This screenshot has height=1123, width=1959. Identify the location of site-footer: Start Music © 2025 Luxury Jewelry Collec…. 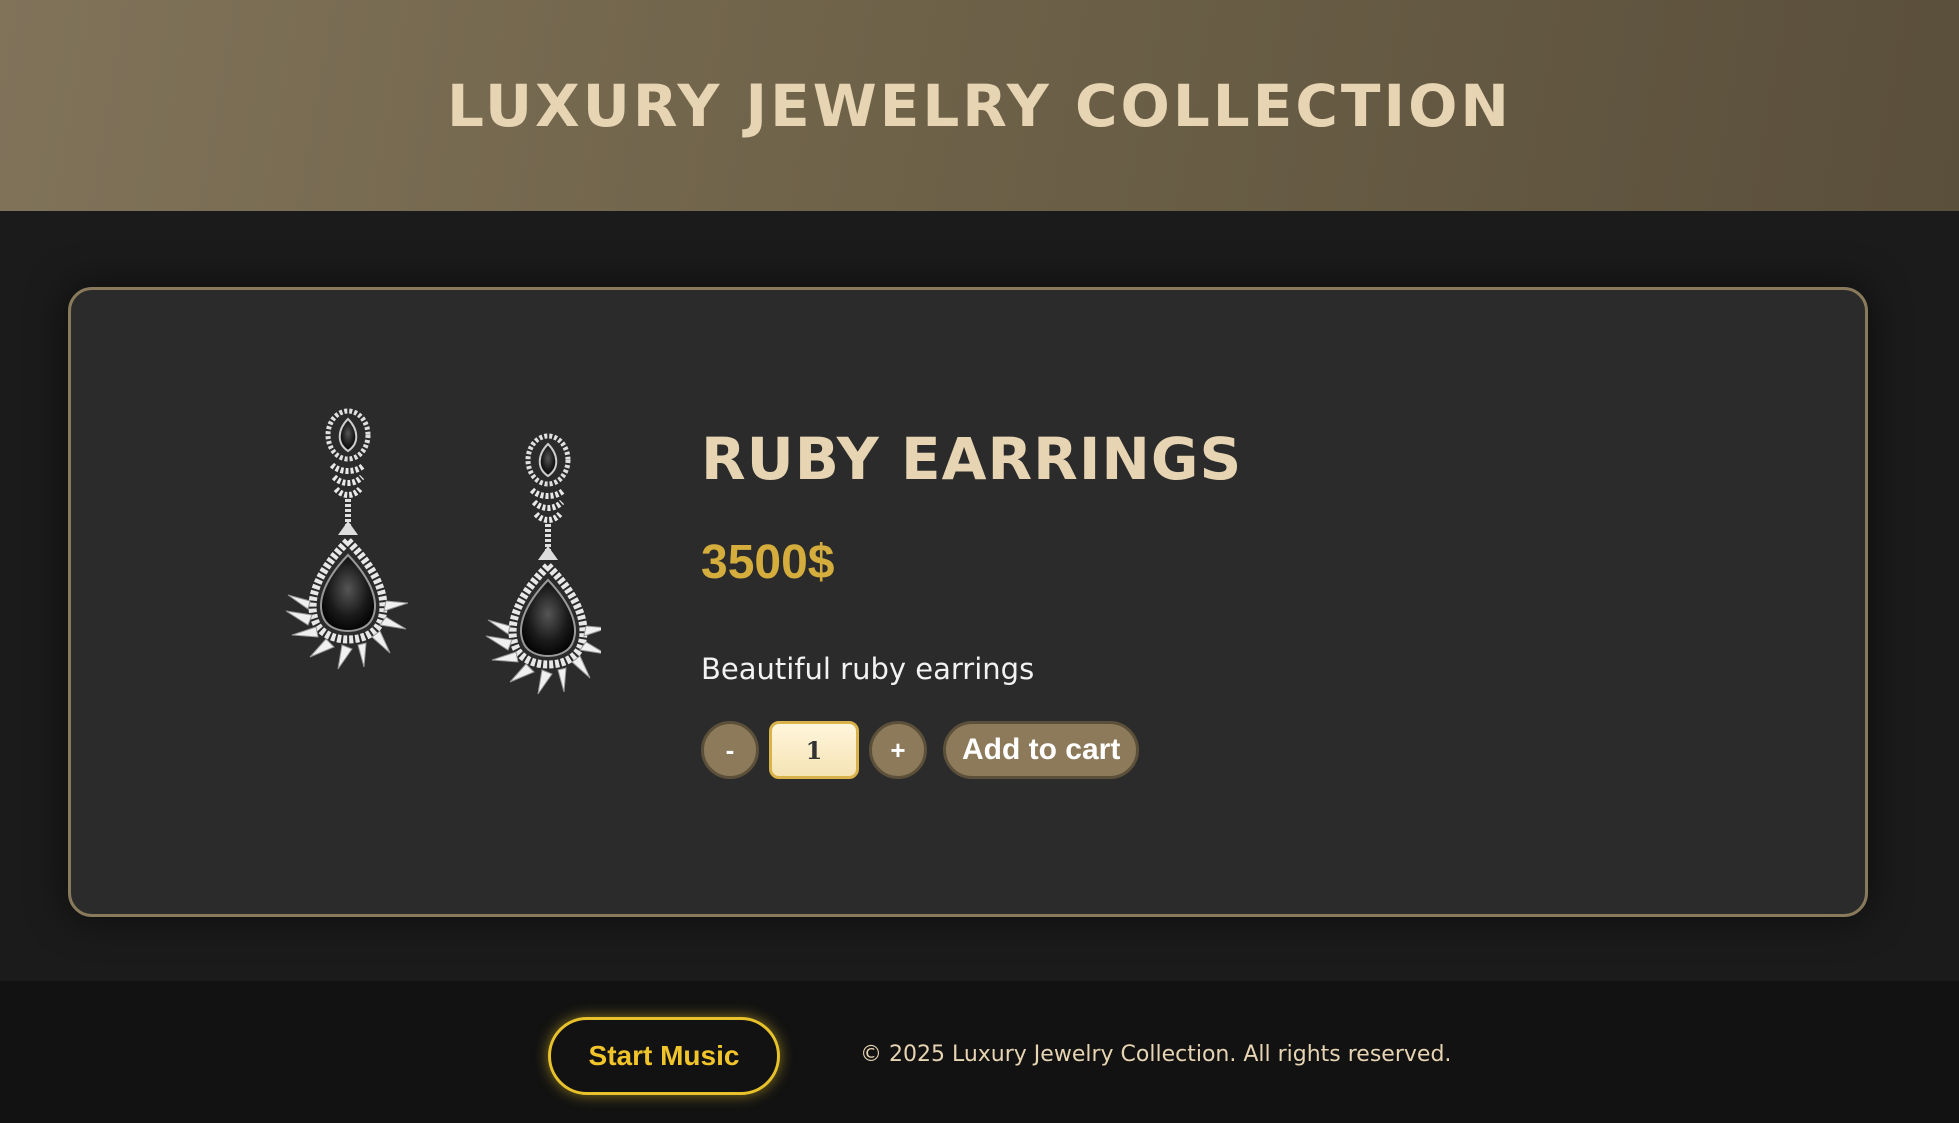
(979, 1052).